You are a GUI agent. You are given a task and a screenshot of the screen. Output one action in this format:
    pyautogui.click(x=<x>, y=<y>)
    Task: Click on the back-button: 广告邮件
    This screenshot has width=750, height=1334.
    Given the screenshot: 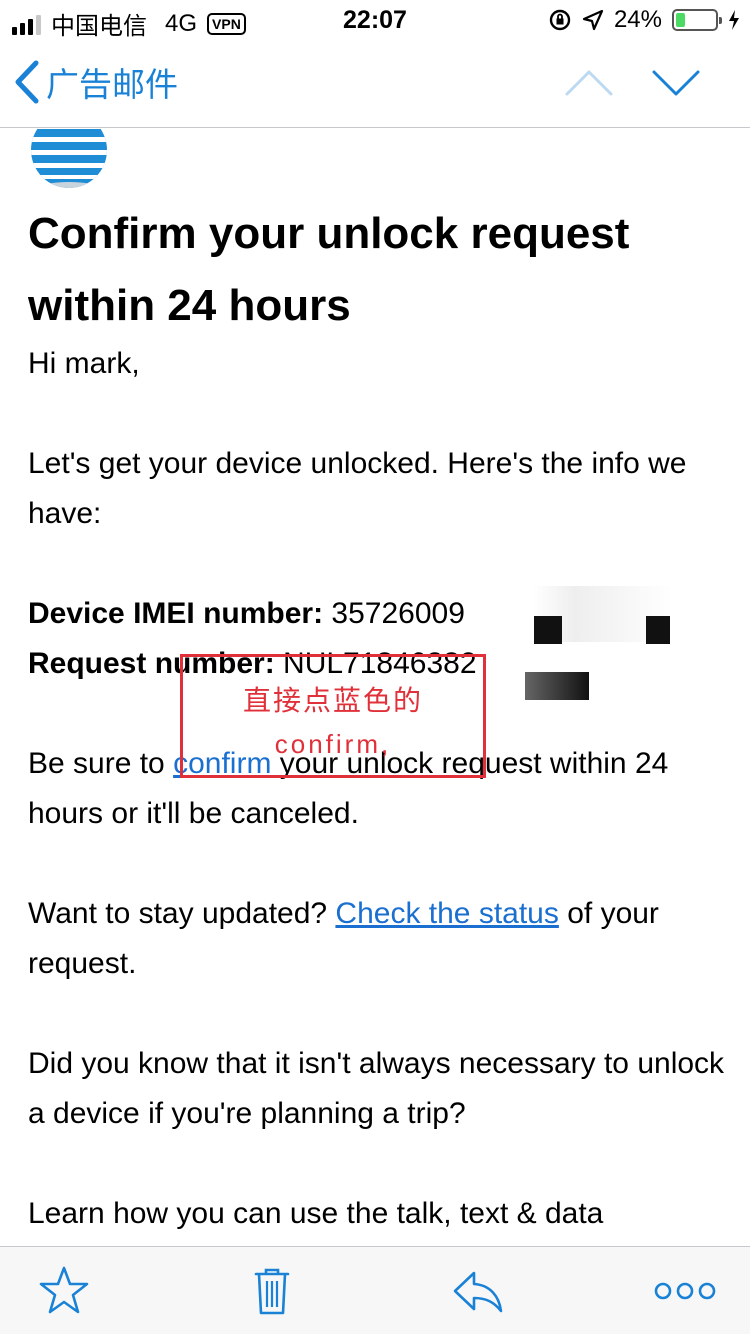 What is the action you would take?
    pyautogui.click(x=96, y=82)
    